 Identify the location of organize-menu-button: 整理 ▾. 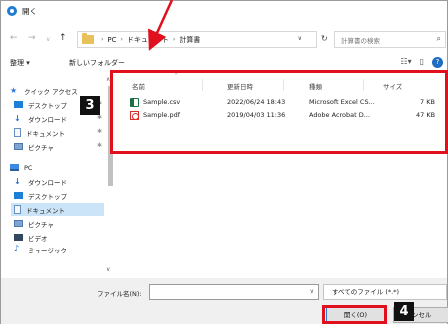
(20, 63).